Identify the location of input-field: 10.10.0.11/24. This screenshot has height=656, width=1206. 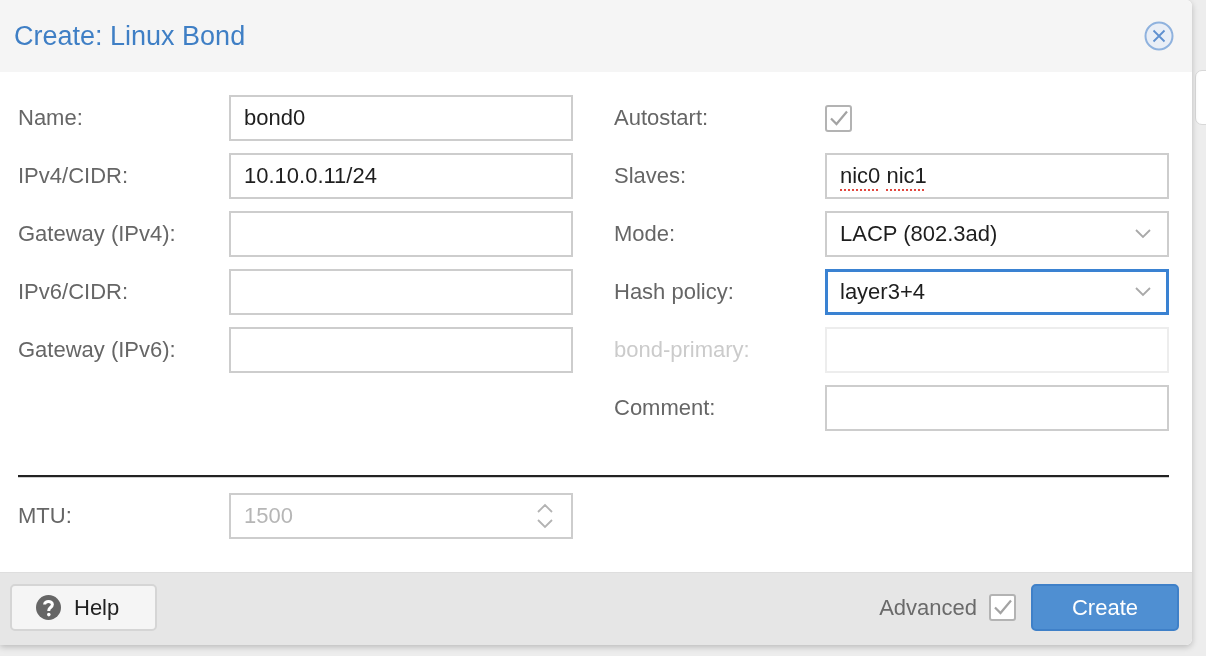
(401, 176).